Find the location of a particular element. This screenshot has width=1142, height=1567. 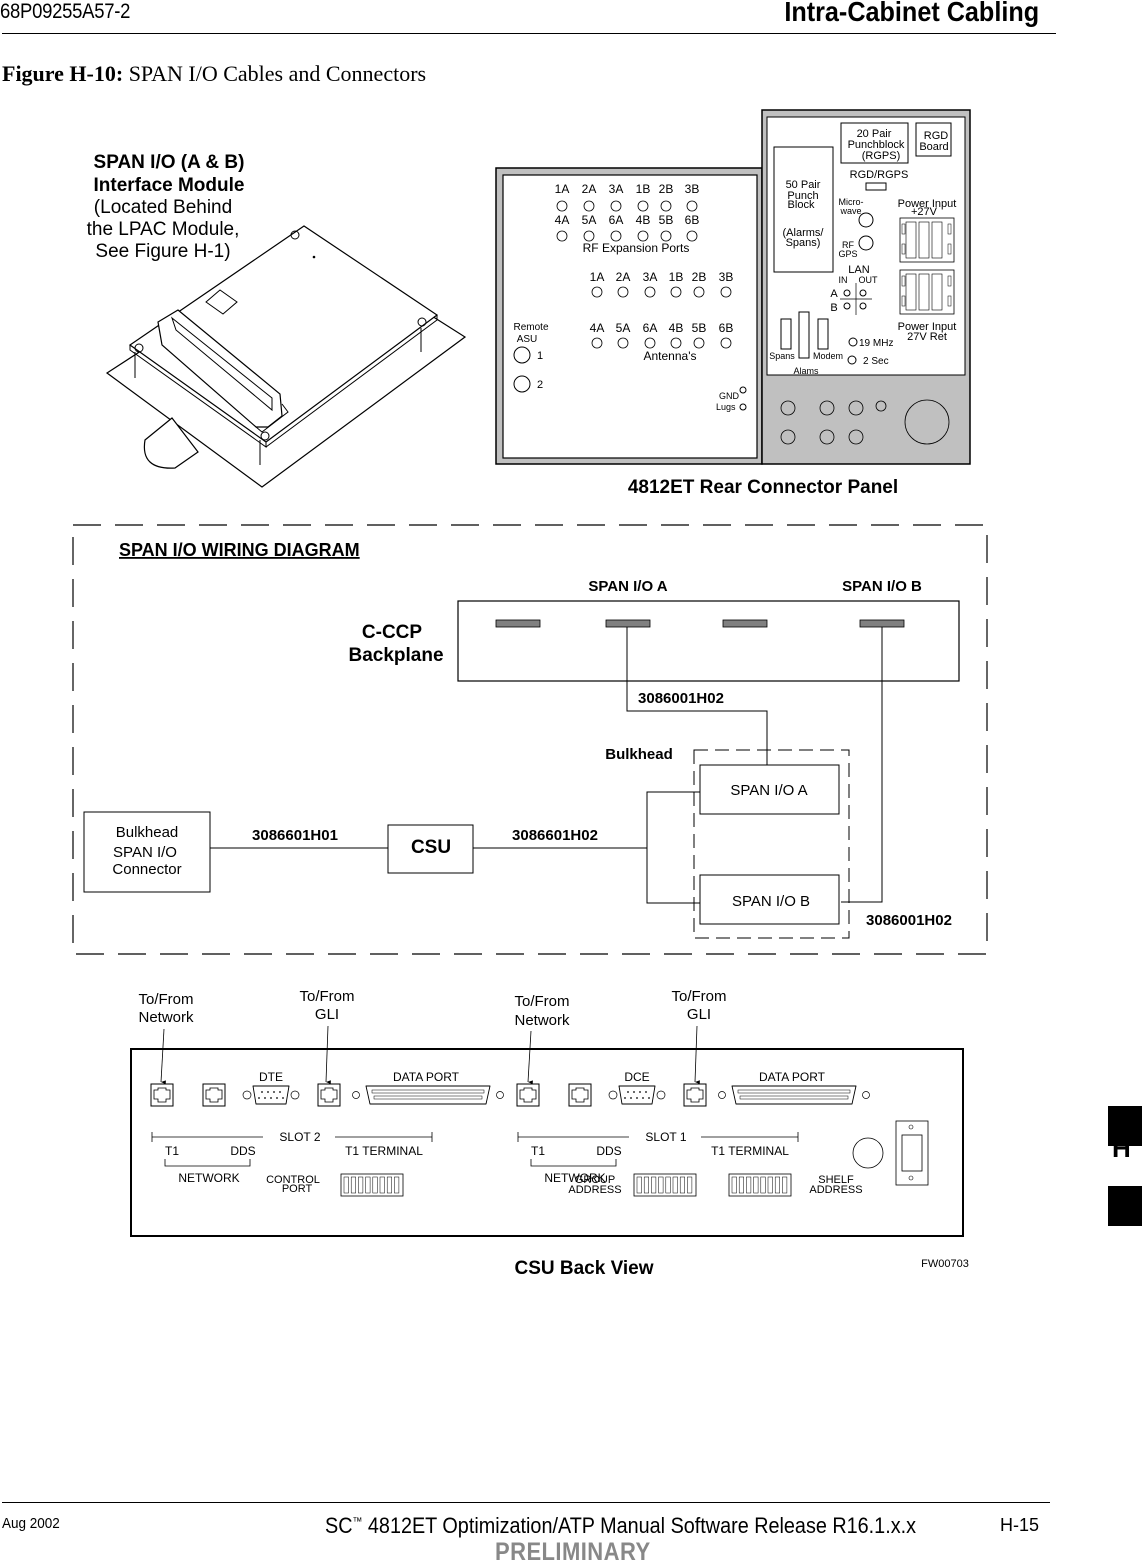

module-note-line2: the LPAC Module, is located at coordinates (163, 229).